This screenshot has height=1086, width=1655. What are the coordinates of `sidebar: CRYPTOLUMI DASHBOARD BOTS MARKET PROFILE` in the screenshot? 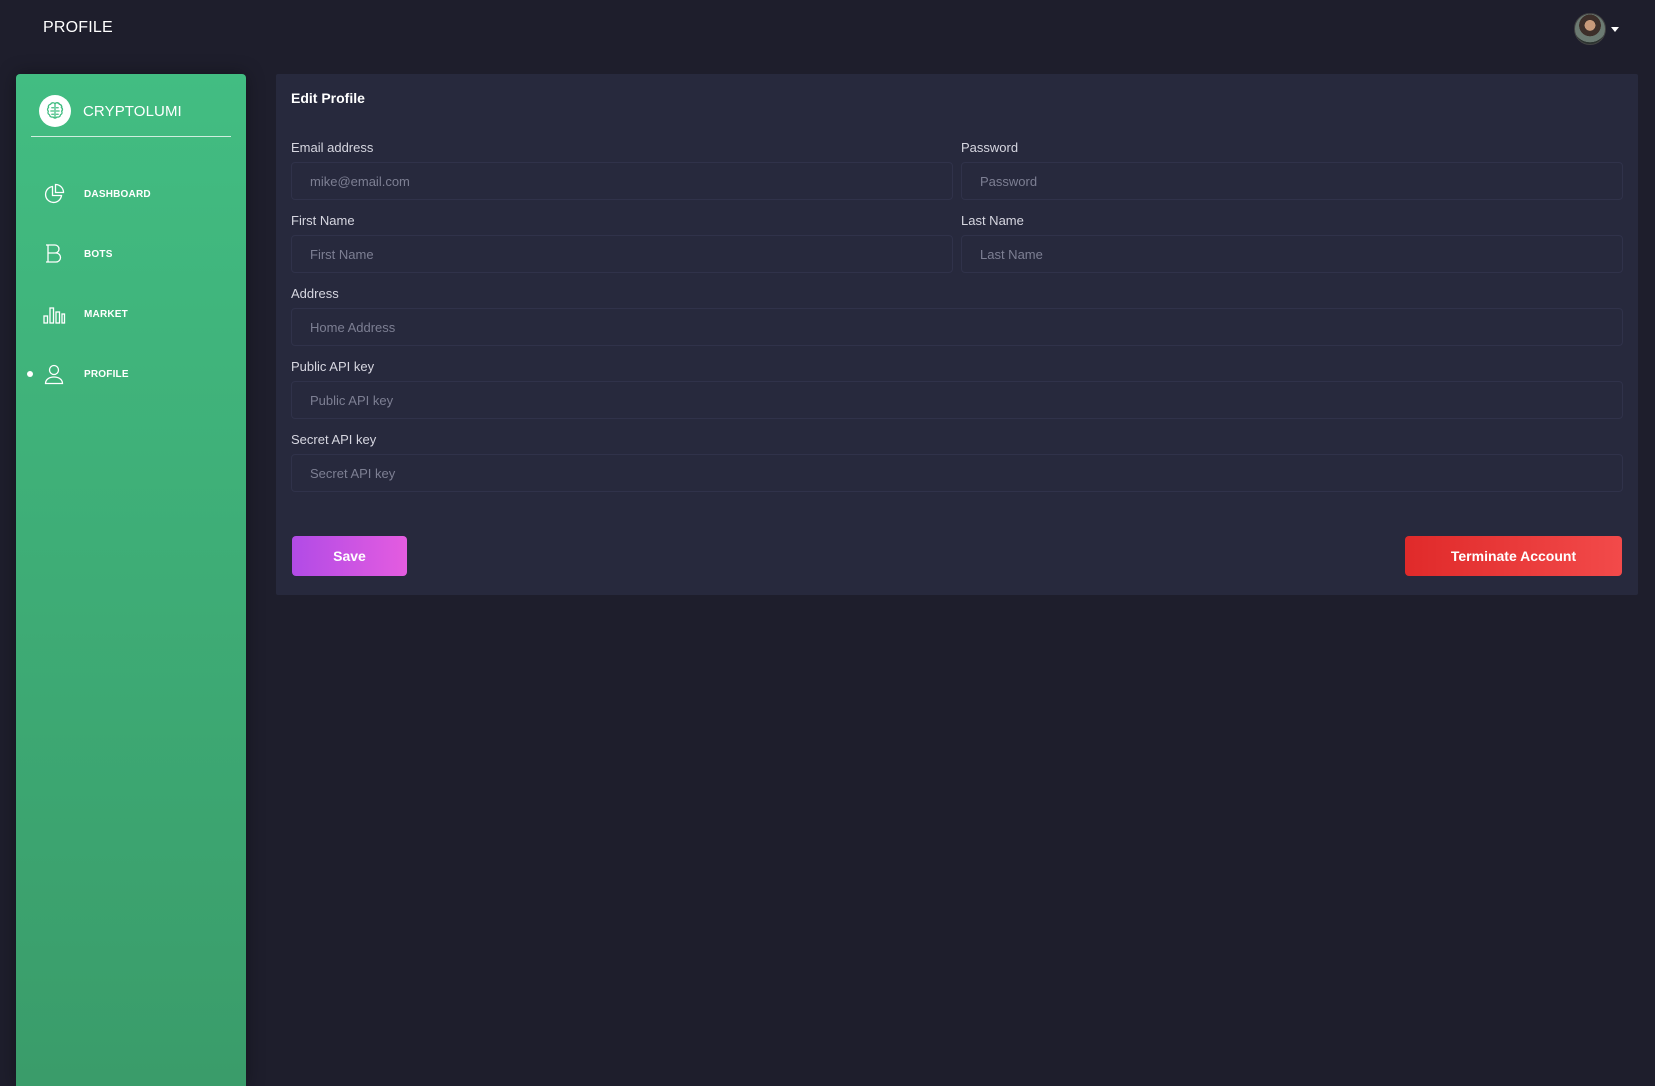 It's located at (131, 580).